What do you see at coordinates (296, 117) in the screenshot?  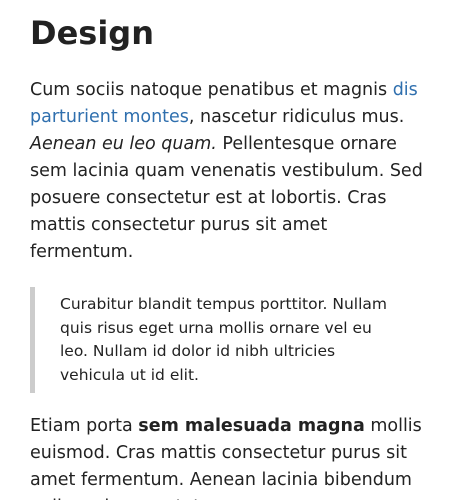 I see `paragraph-text: , nascetur ridiculus mus.` at bounding box center [296, 117].